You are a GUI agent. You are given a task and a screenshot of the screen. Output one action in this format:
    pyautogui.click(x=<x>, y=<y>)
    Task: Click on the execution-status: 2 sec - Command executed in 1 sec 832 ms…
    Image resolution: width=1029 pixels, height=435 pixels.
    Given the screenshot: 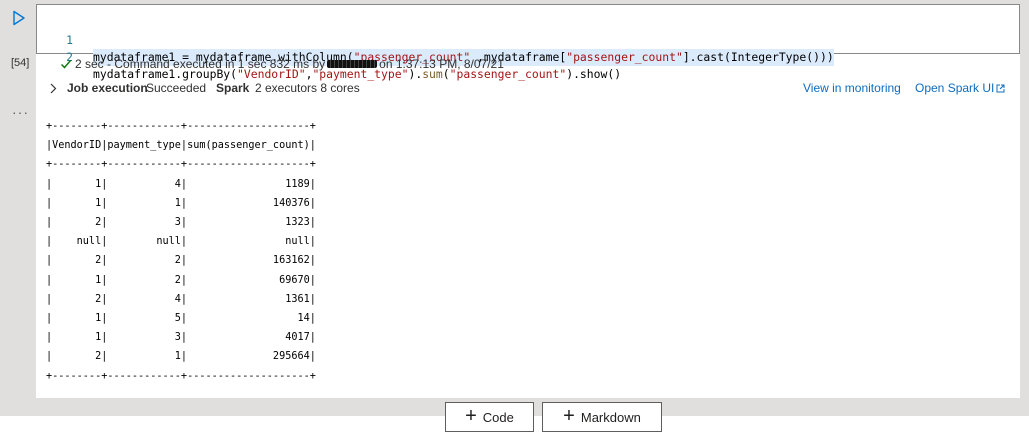 What is the action you would take?
    pyautogui.click(x=282, y=64)
    